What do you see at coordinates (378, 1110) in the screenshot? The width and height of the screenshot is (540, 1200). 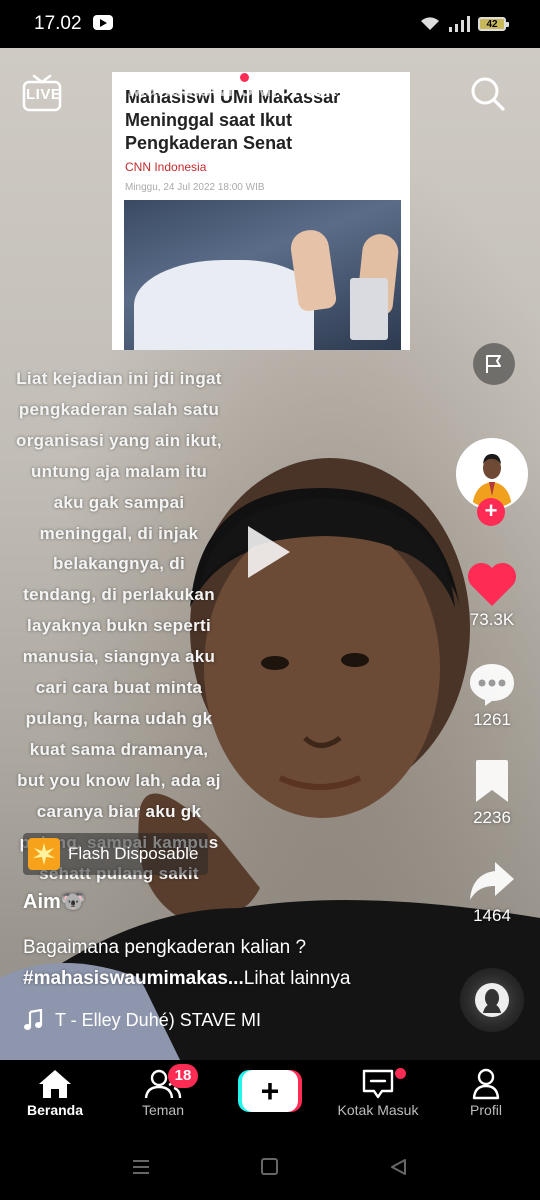 I see `nav-inbox-label: Kotak Masuk` at bounding box center [378, 1110].